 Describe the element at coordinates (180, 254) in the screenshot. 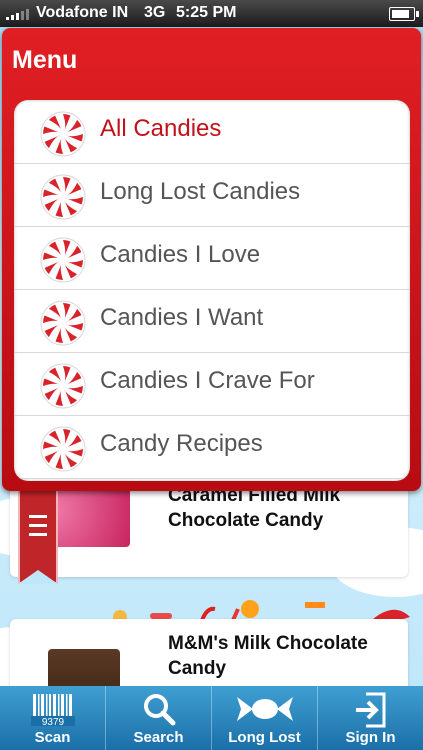

I see `menu-item-label: Candies I Love` at that location.